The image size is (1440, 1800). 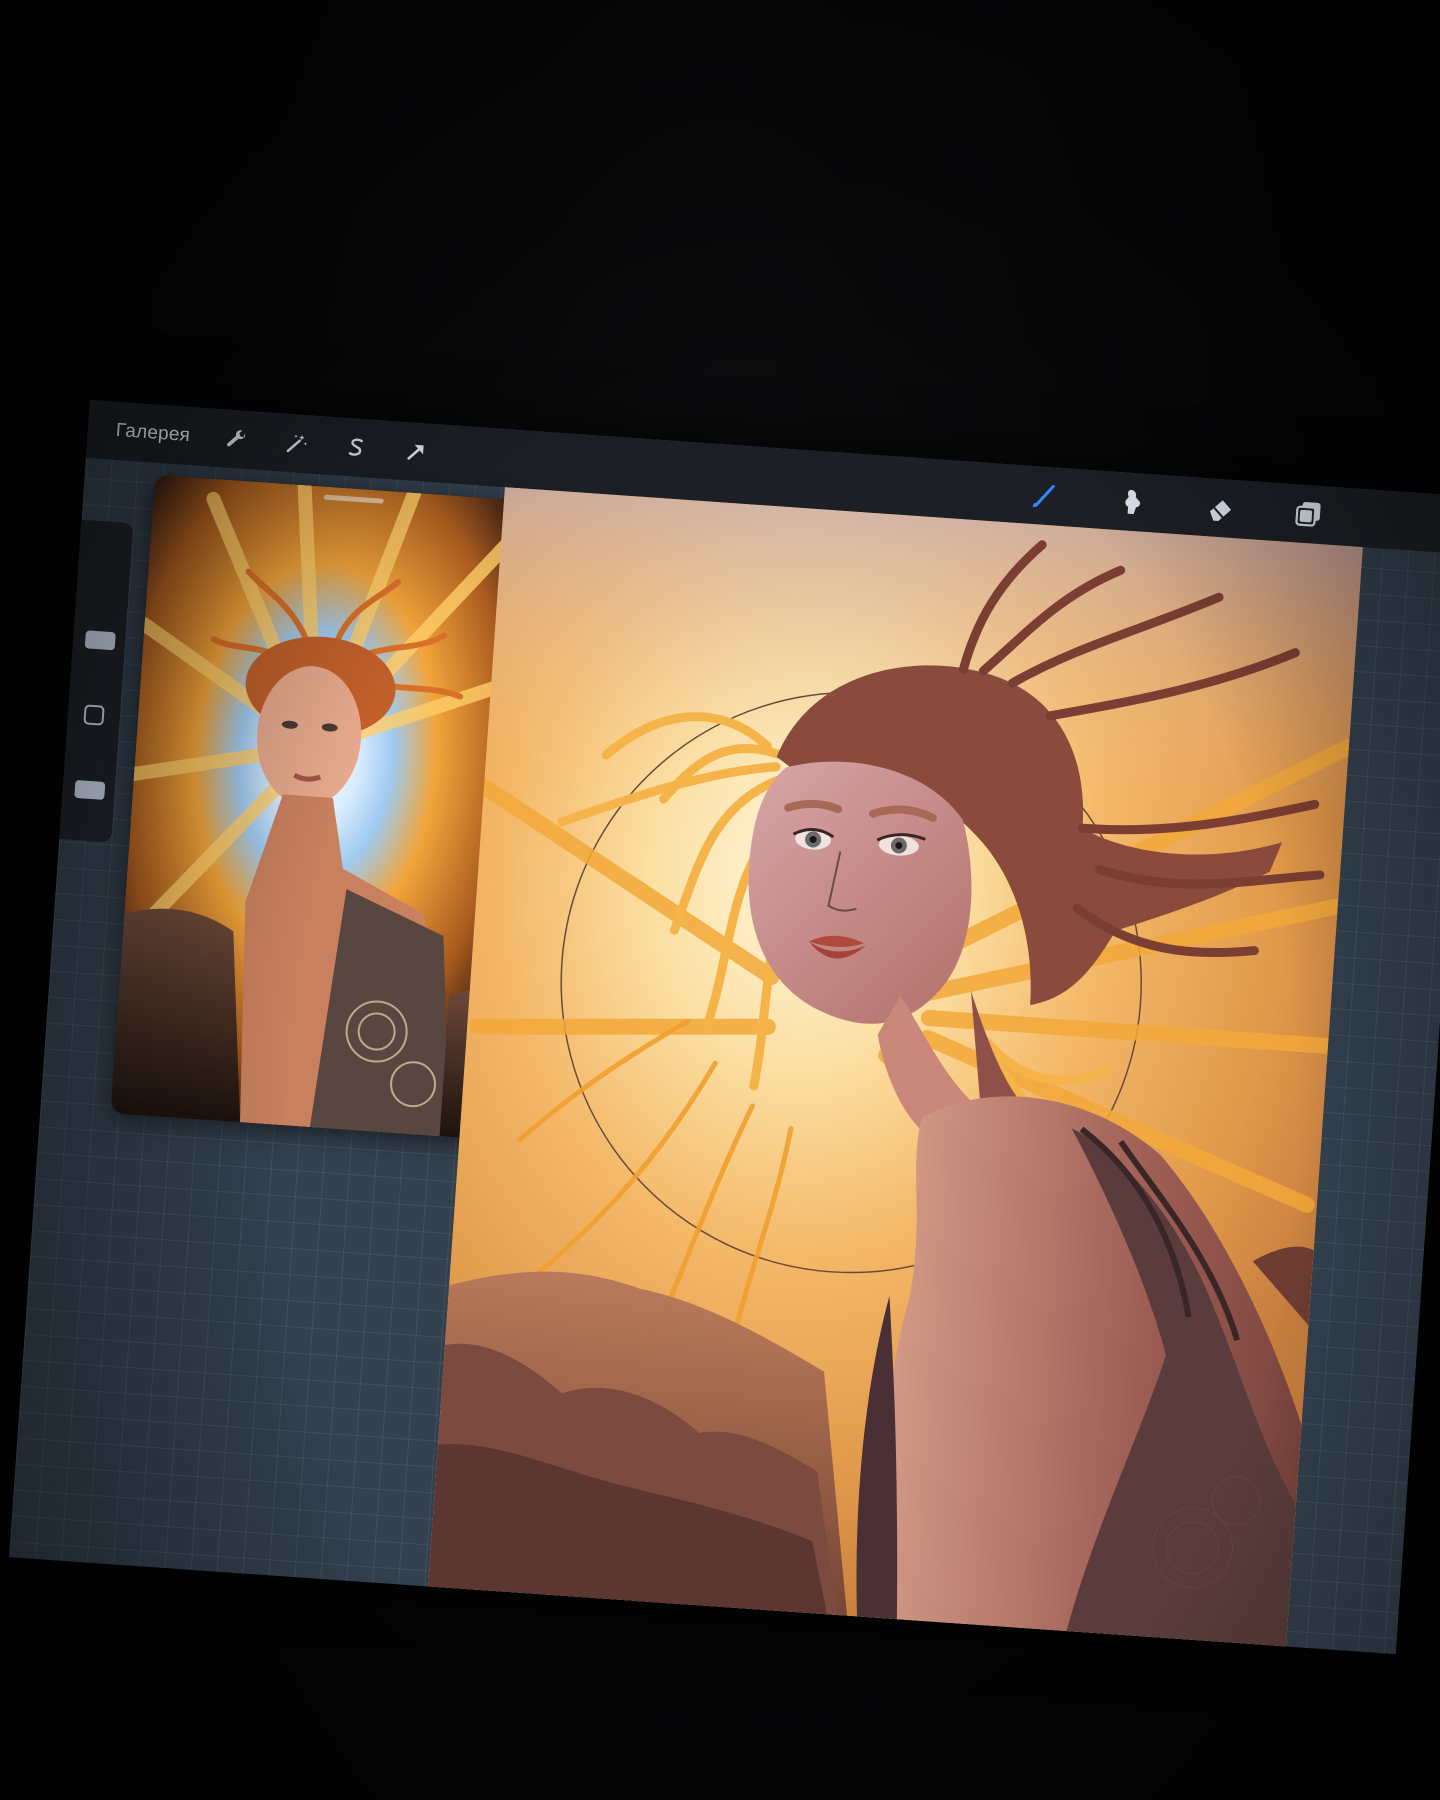 I want to click on brush-size-slider, so click(x=100, y=640).